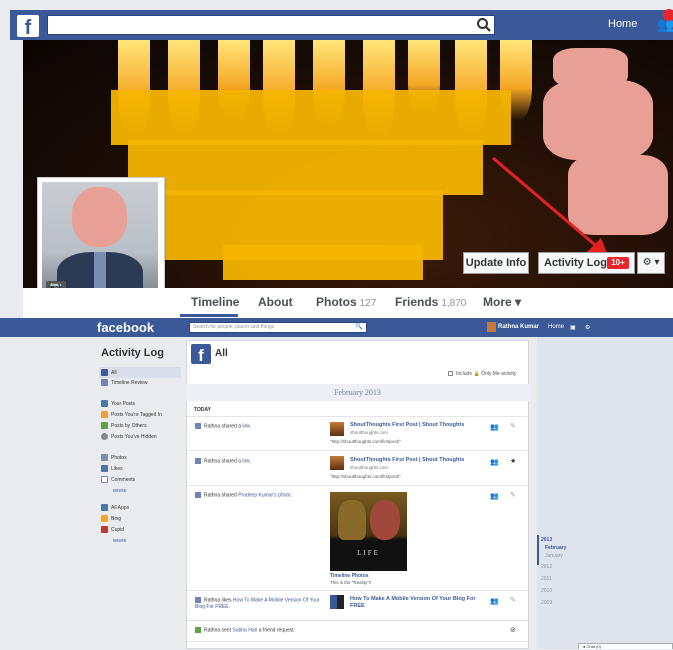 The height and width of the screenshot is (650, 673). Describe the element at coordinates (104, 458) in the screenshot. I see `photo-icon` at that location.